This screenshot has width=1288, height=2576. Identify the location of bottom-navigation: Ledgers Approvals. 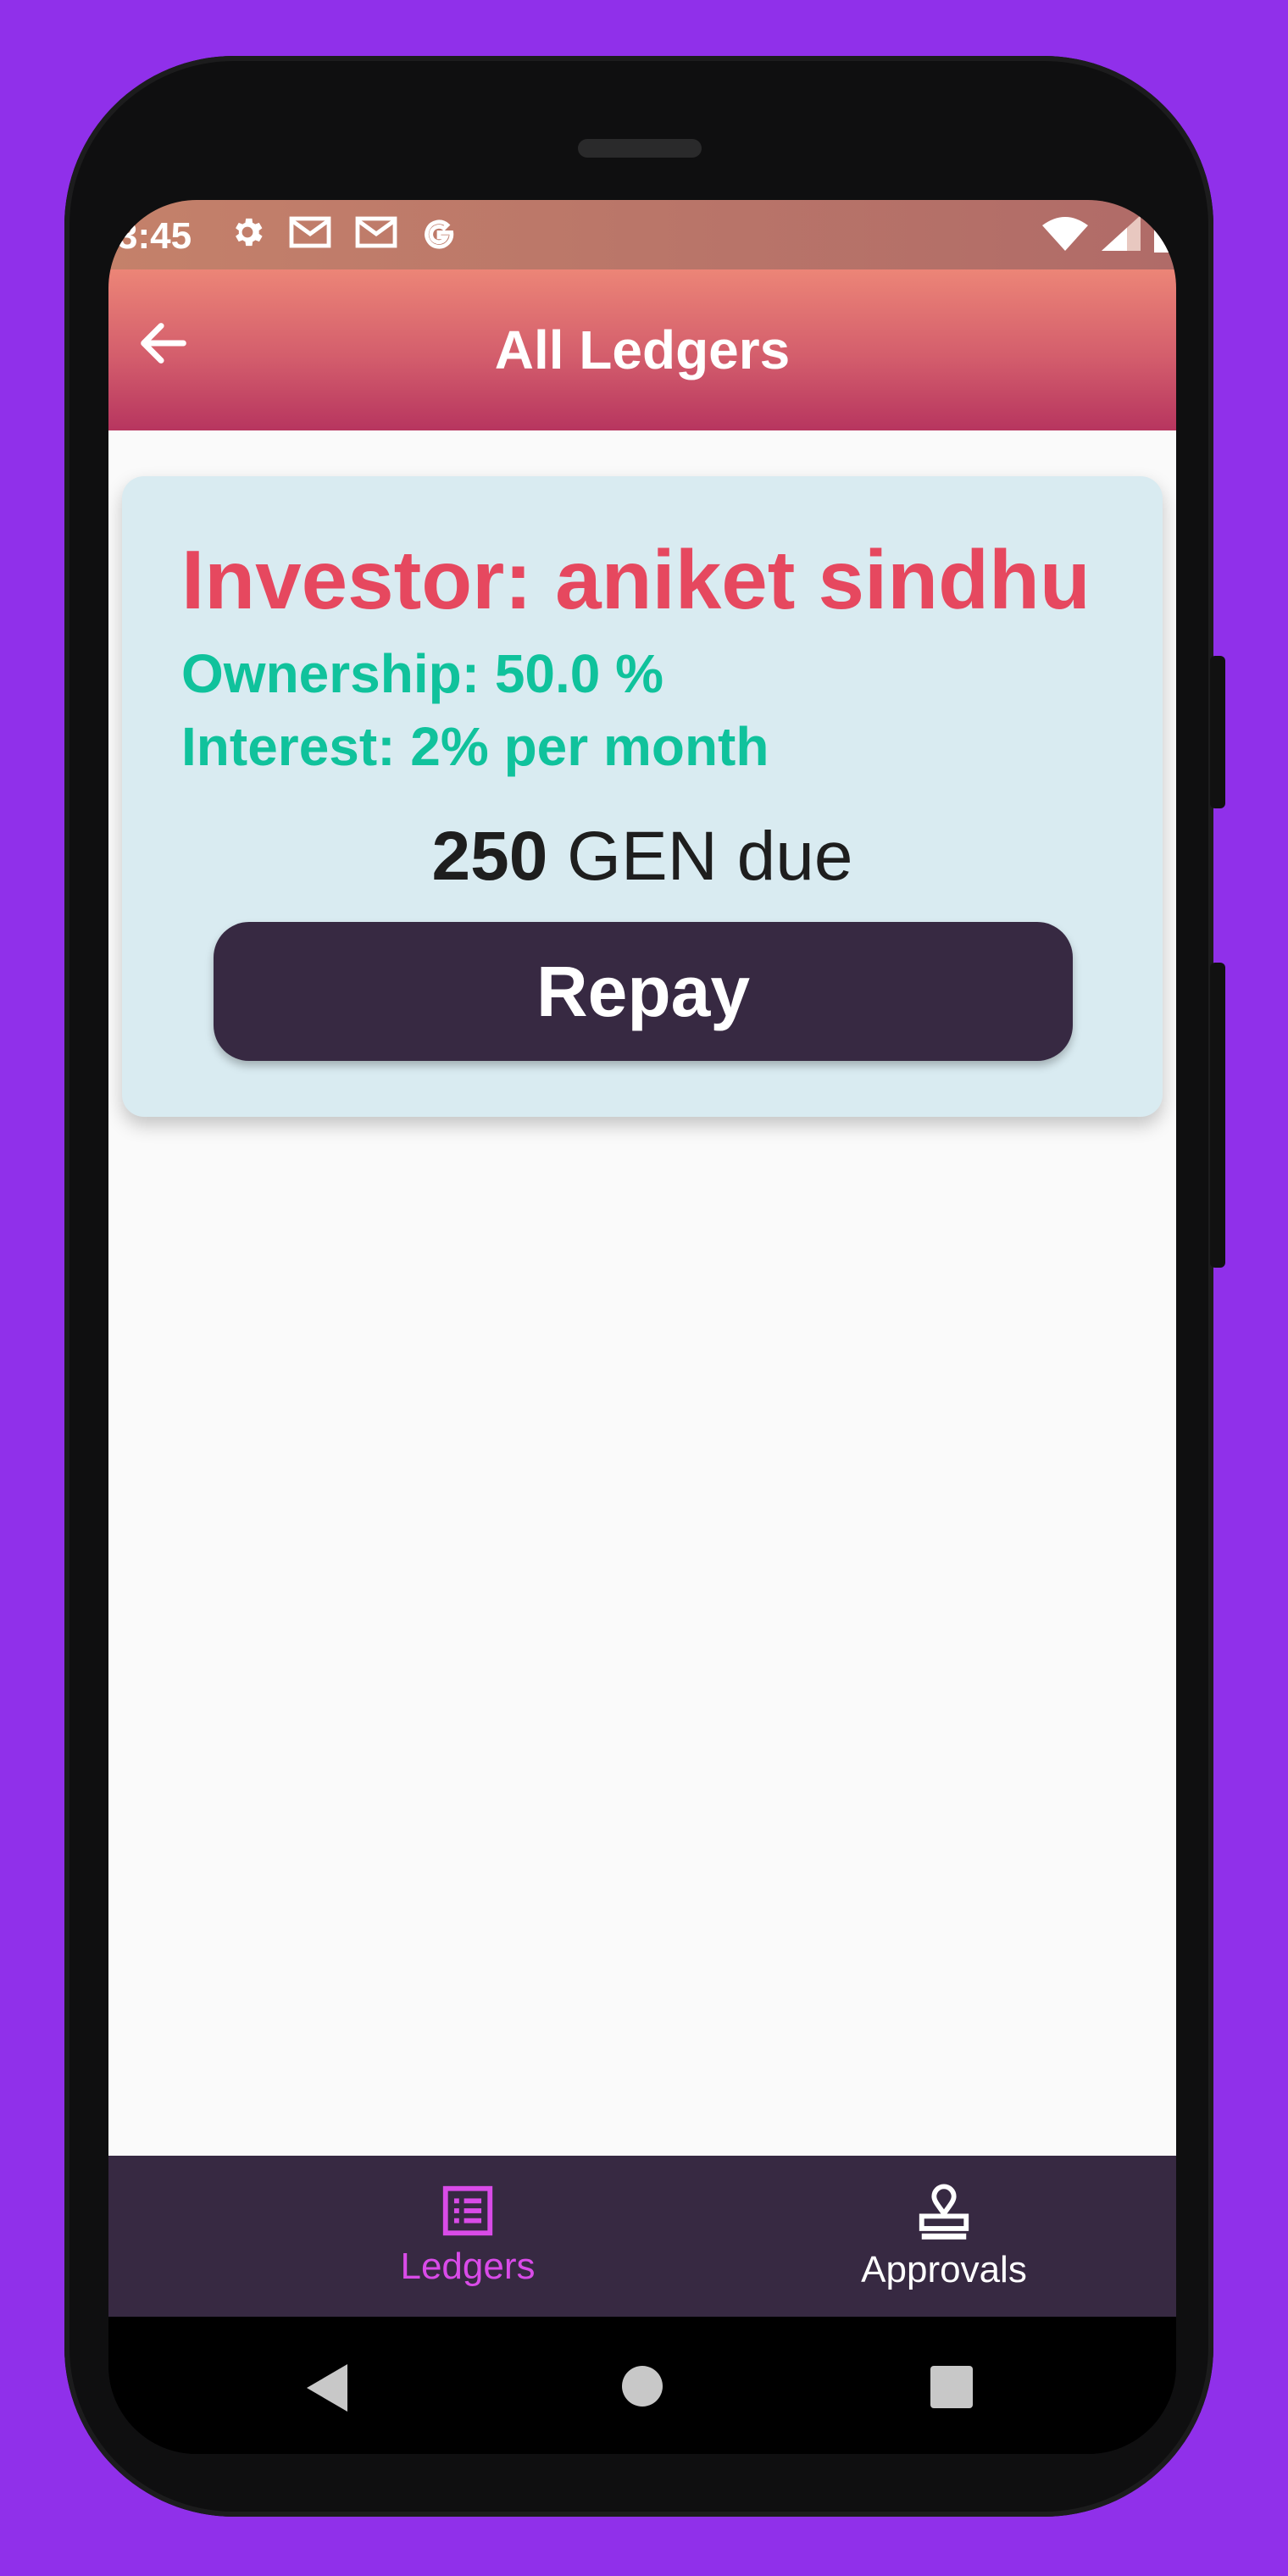
(642, 2236).